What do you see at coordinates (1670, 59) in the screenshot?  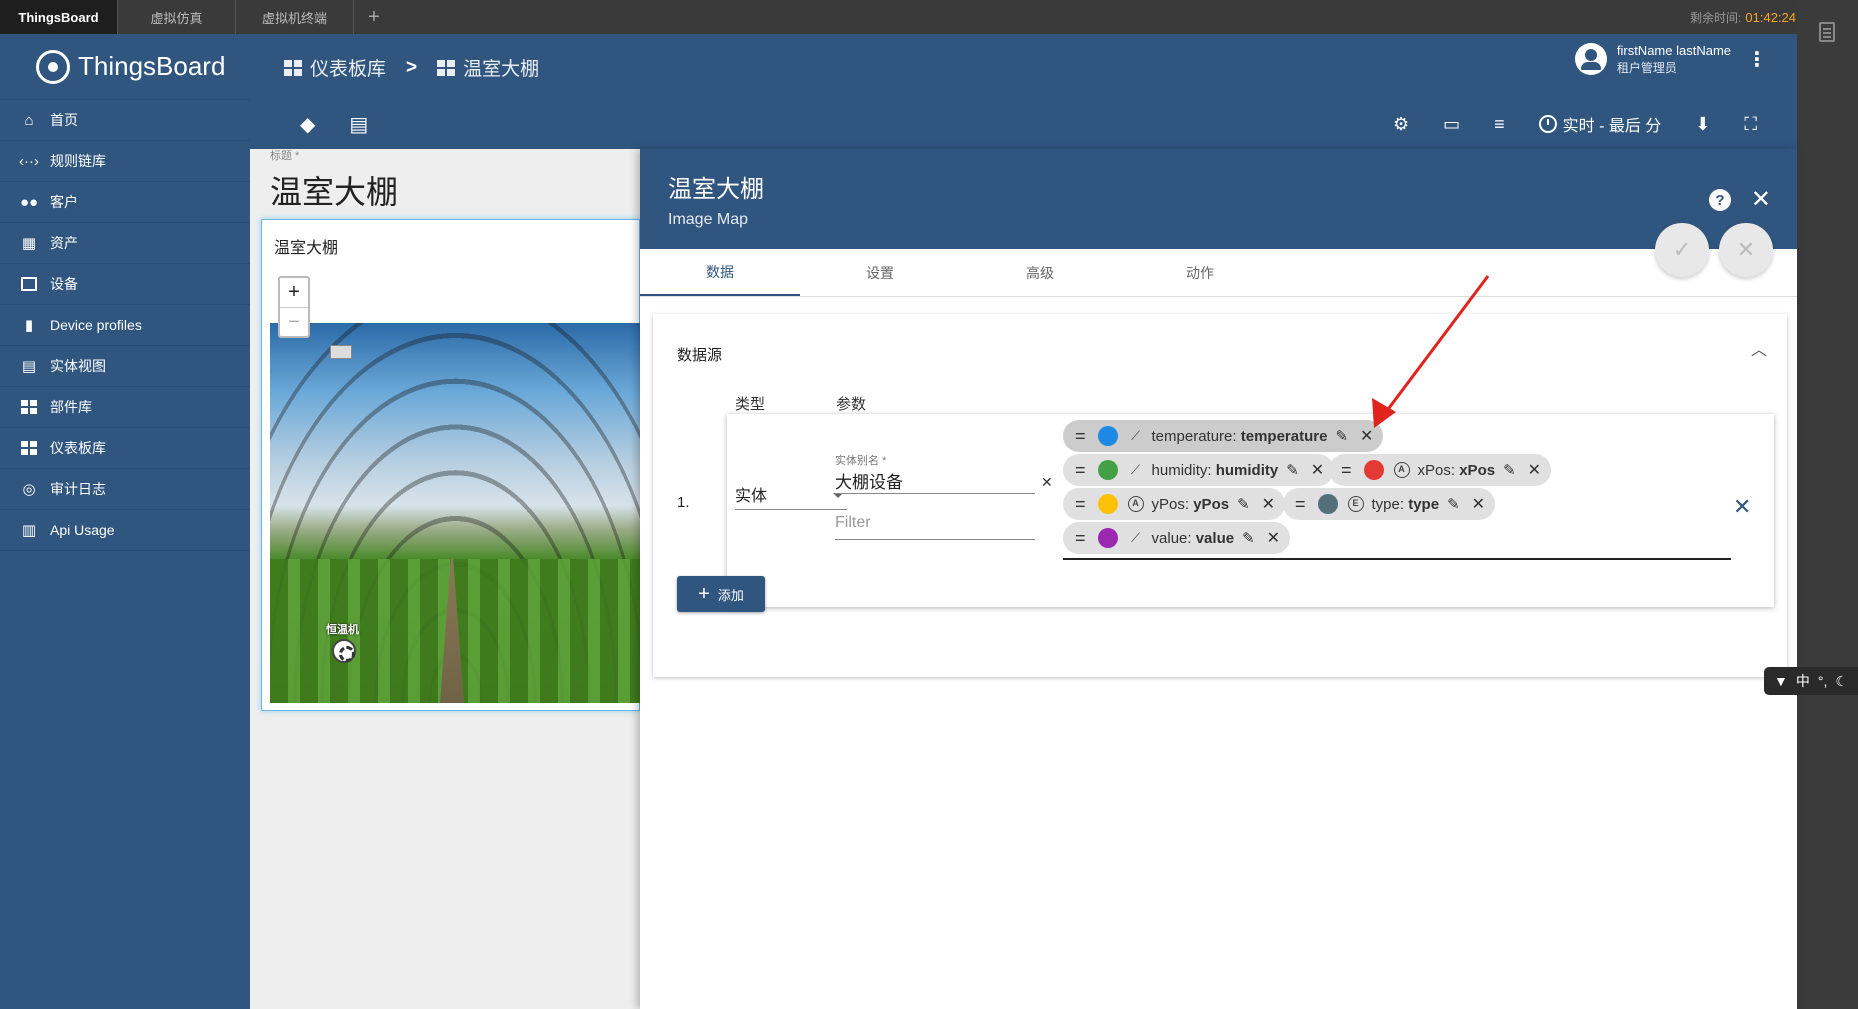 I see `user-menu: firstName lastName 租户管理员 ⋮` at bounding box center [1670, 59].